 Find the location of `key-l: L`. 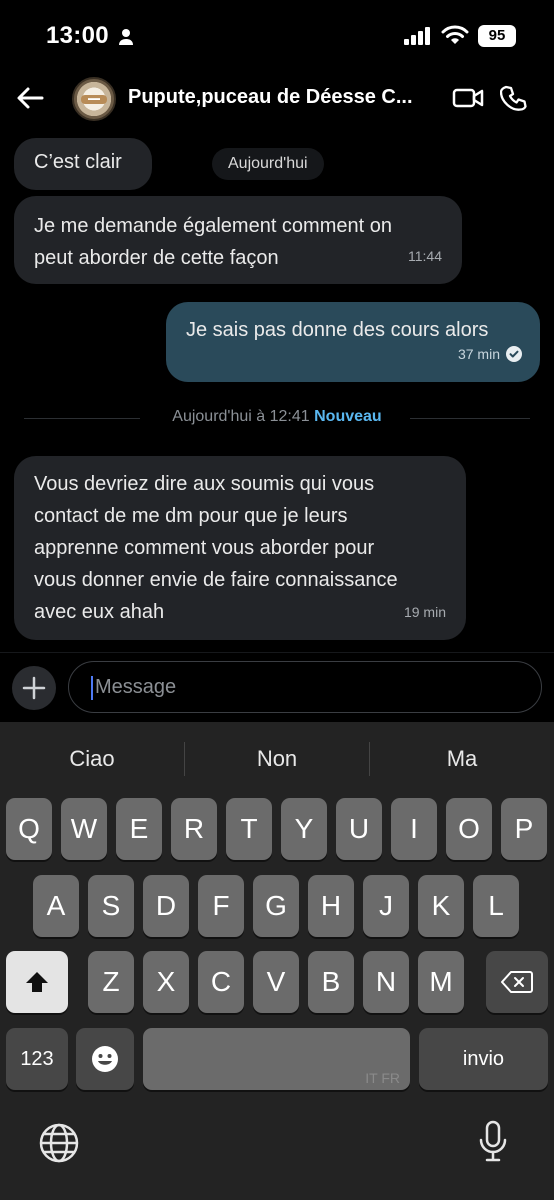

key-l: L is located at coordinates (496, 906).